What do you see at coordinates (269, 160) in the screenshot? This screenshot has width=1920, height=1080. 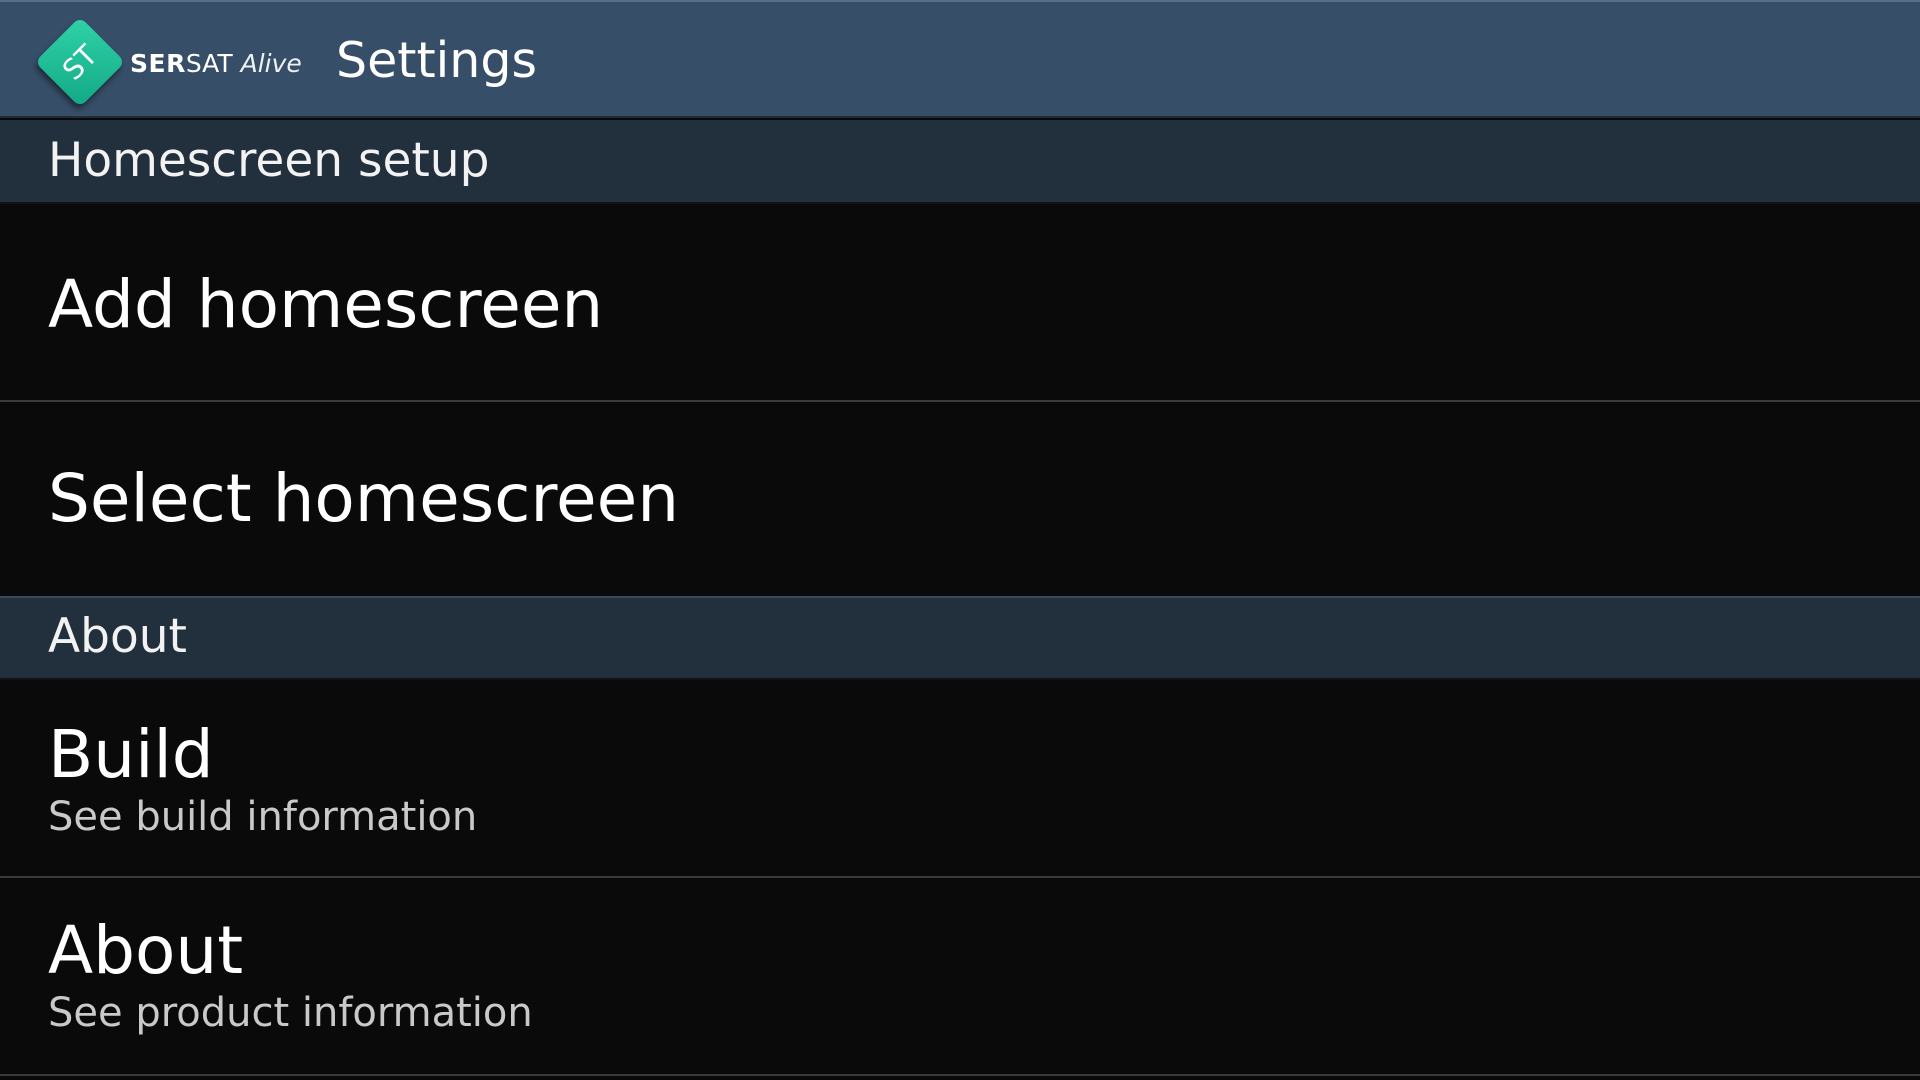 I see `section-header-label: Homescreen setup` at bounding box center [269, 160].